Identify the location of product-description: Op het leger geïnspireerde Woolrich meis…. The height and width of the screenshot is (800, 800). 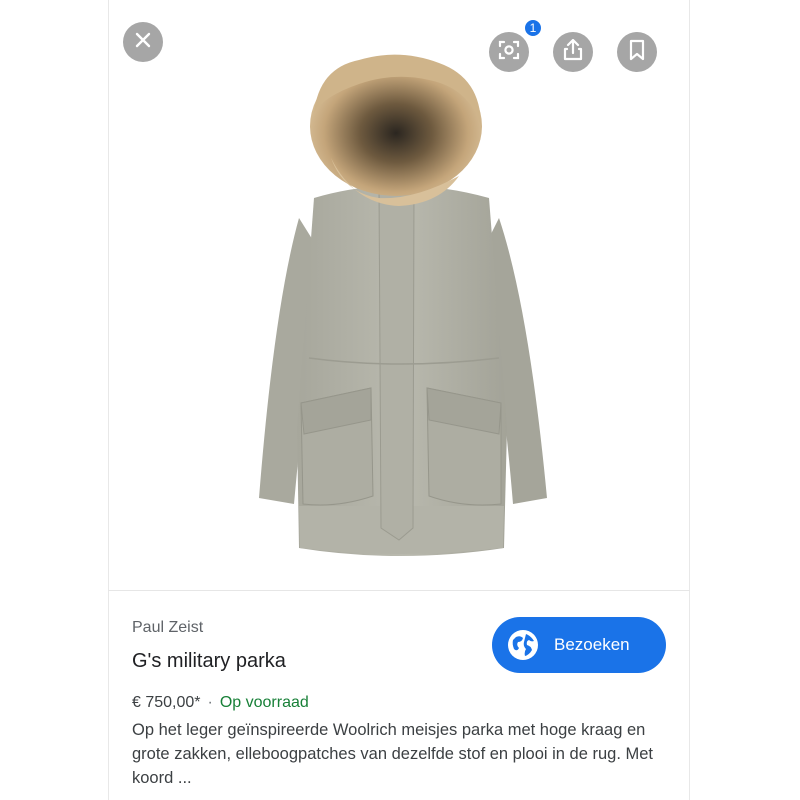
(393, 754).